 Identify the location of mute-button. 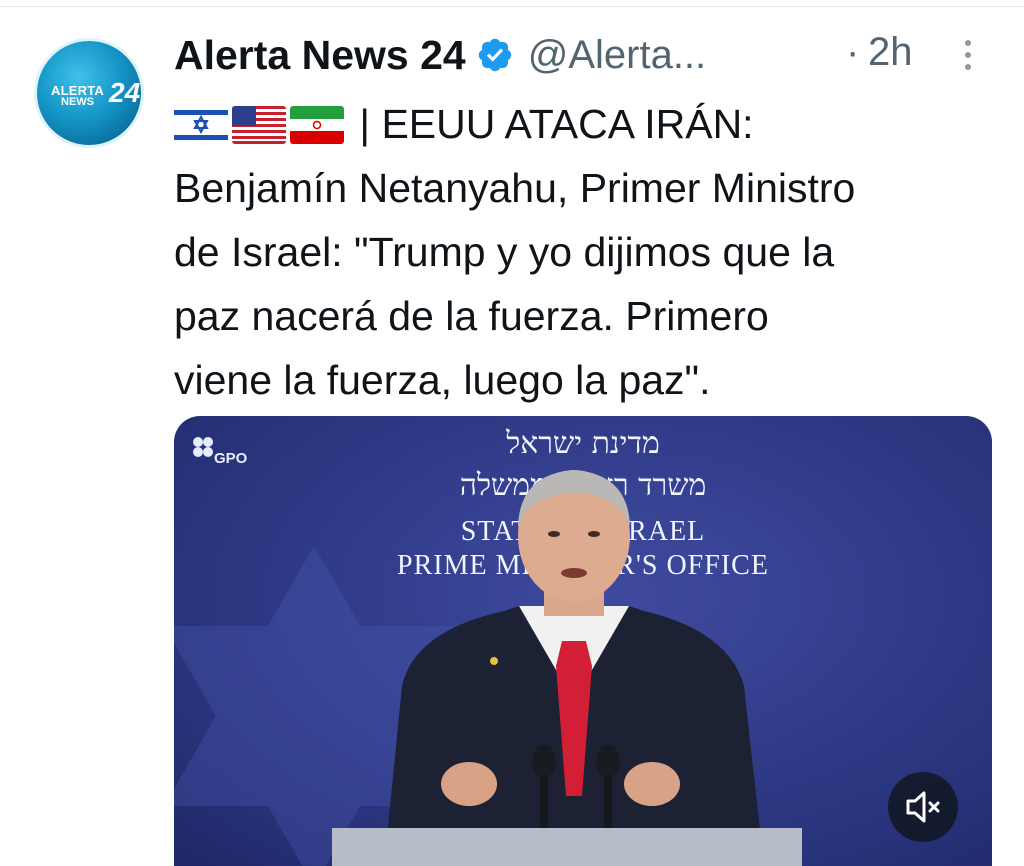
(923, 807).